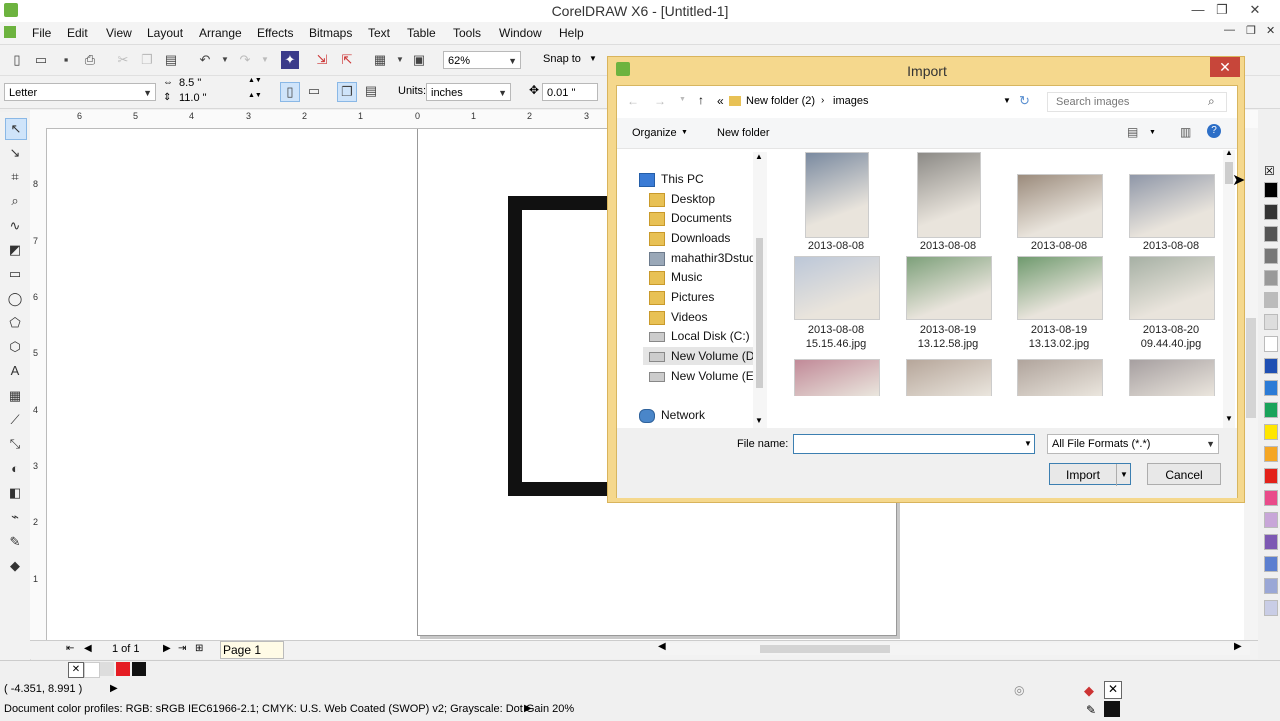  Describe the element at coordinates (1059, 303) in the screenshot. I see `file-item: 2013-08-19 13.13.02.jpg` at that location.